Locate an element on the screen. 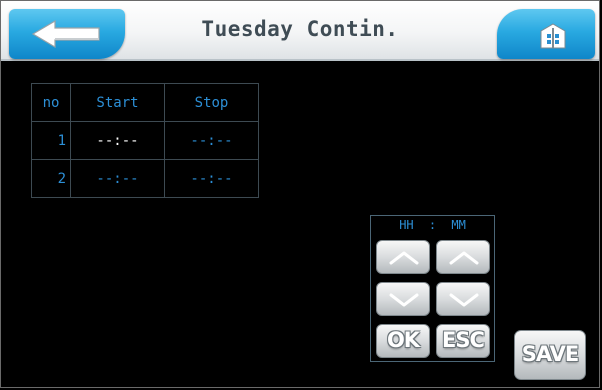 This screenshot has width=602, height=390. keypad-header: HH : MM is located at coordinates (432, 225).